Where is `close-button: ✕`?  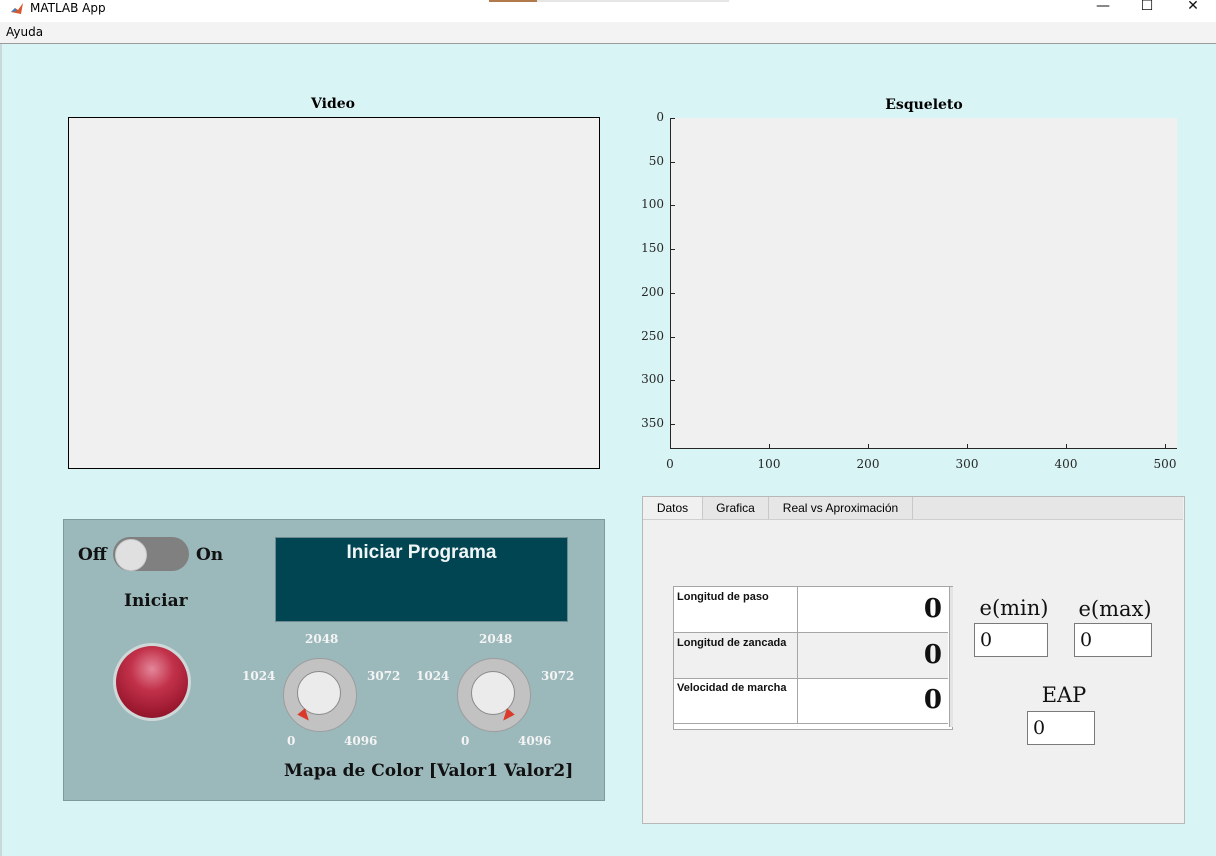 close-button: ✕ is located at coordinates (1193, 7).